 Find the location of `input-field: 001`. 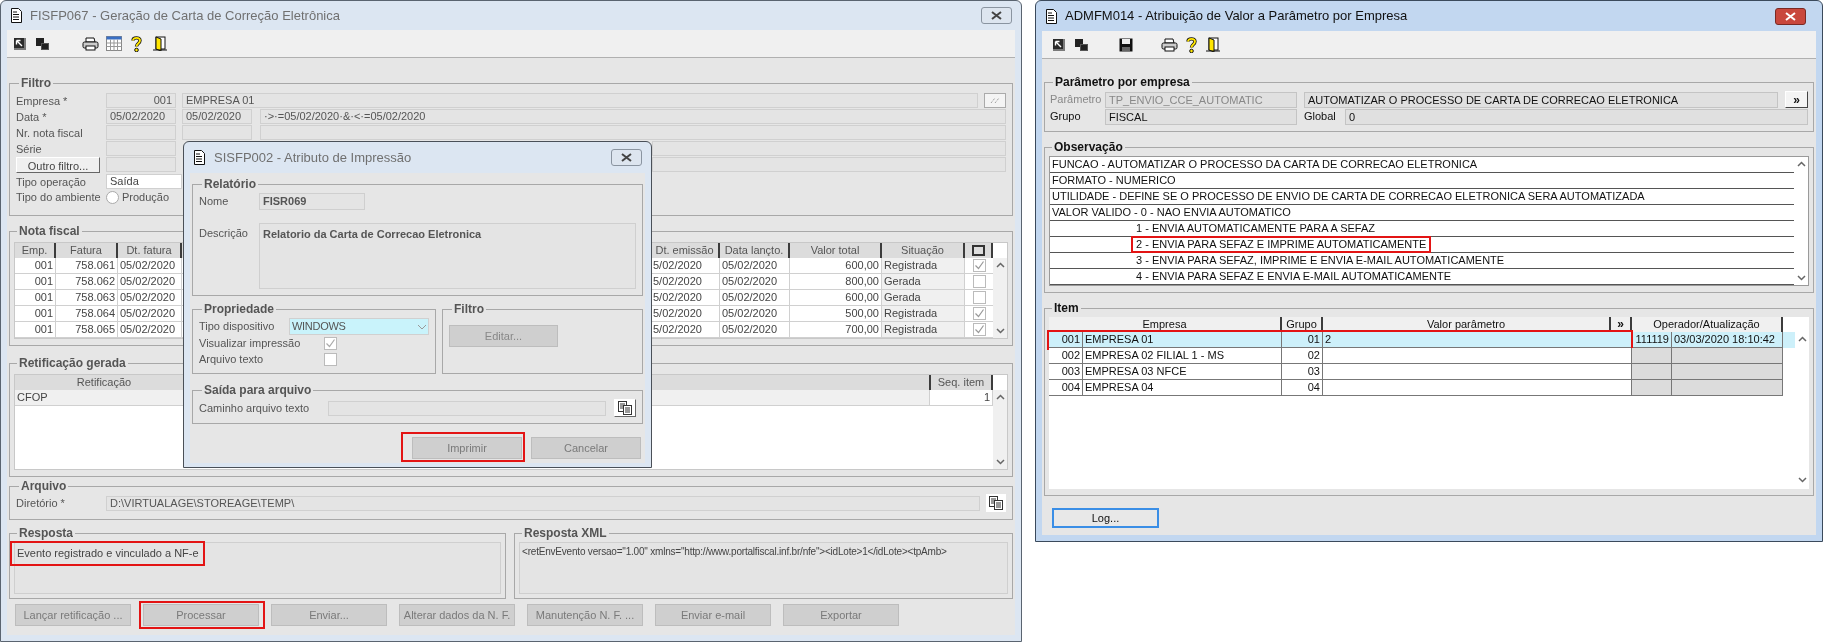

input-field: 001 is located at coordinates (141, 100).